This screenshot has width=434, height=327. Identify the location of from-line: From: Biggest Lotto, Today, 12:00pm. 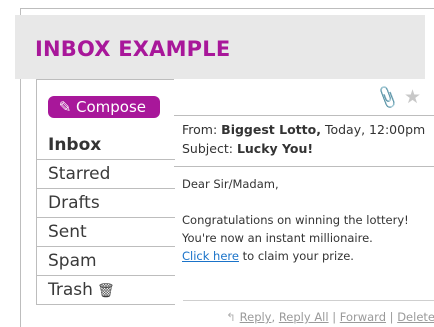
(308, 129).